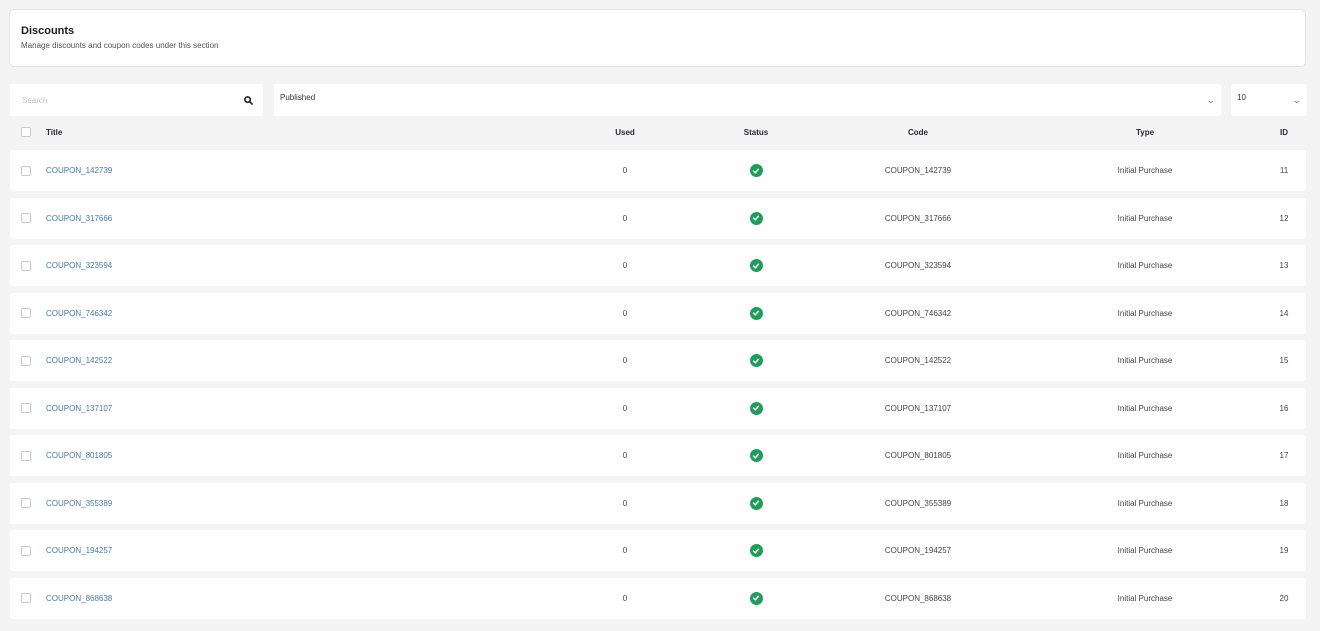 This screenshot has height=631, width=1320. Describe the element at coordinates (1284, 170) in the screenshot. I see `coupon-id: 11` at that location.